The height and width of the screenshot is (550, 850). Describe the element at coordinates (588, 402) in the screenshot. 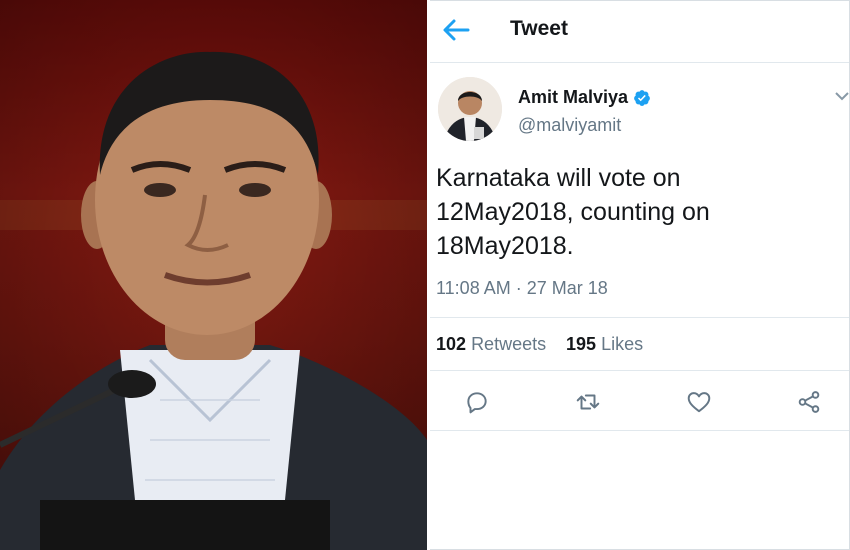

I see `retweet-icon` at that location.